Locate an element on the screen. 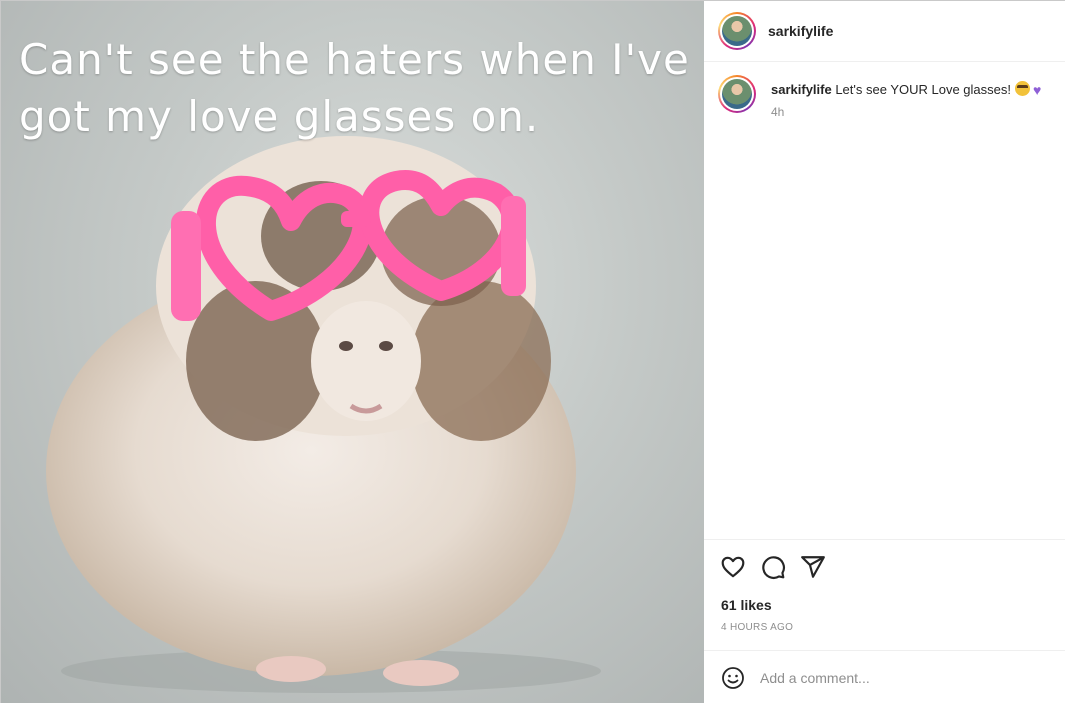 This screenshot has width=1065, height=703. purple-heart-icon: ♥ is located at coordinates (1037, 90).